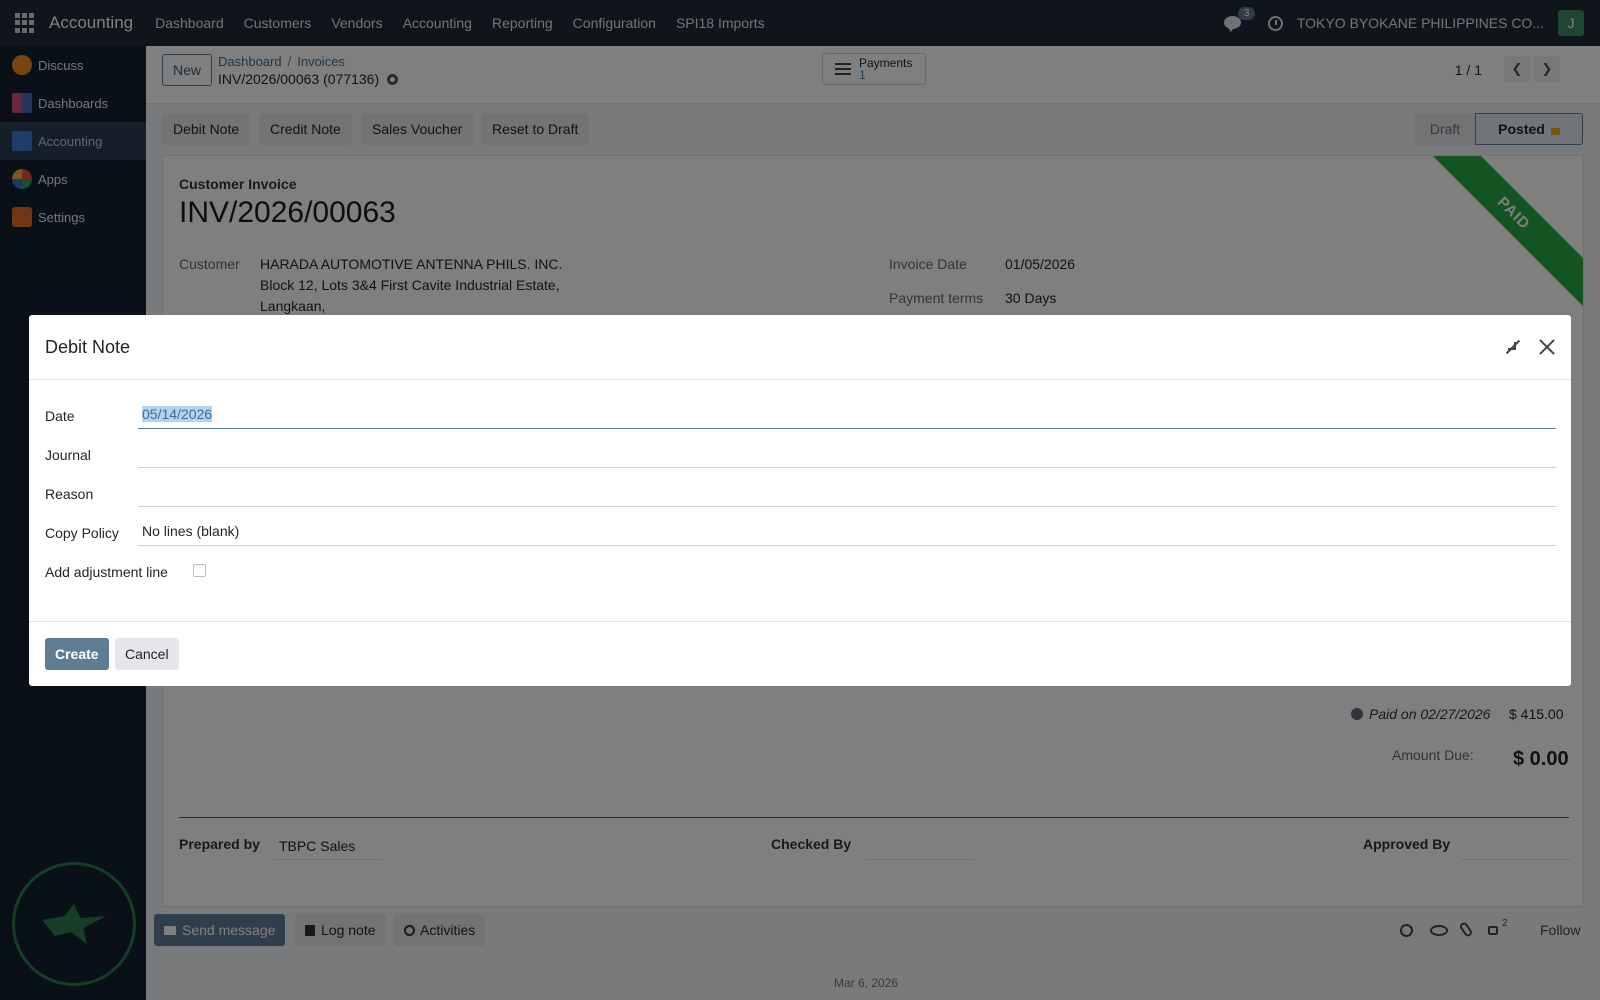 The height and width of the screenshot is (1000, 1600). What do you see at coordinates (177, 414) in the screenshot?
I see `date-value: 05/14/2026` at bounding box center [177, 414].